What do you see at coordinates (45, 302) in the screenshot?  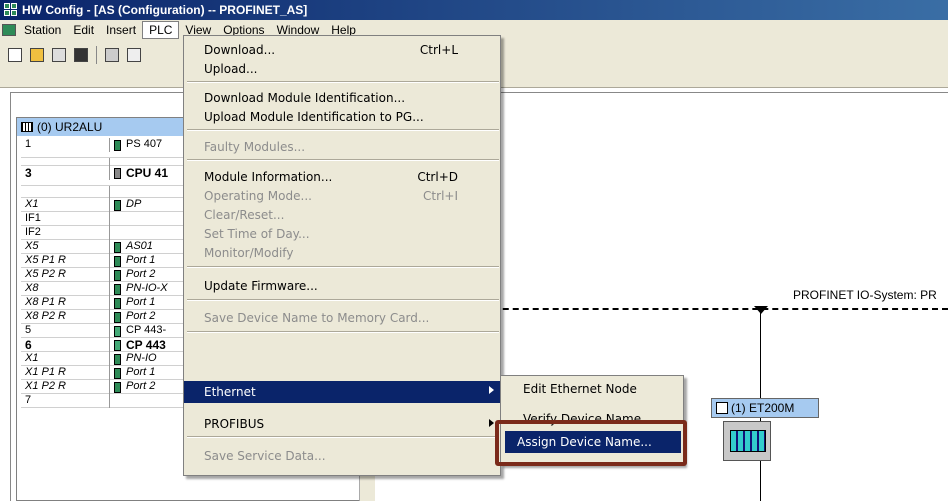 I see `slot-cell: X8 P1 R` at bounding box center [45, 302].